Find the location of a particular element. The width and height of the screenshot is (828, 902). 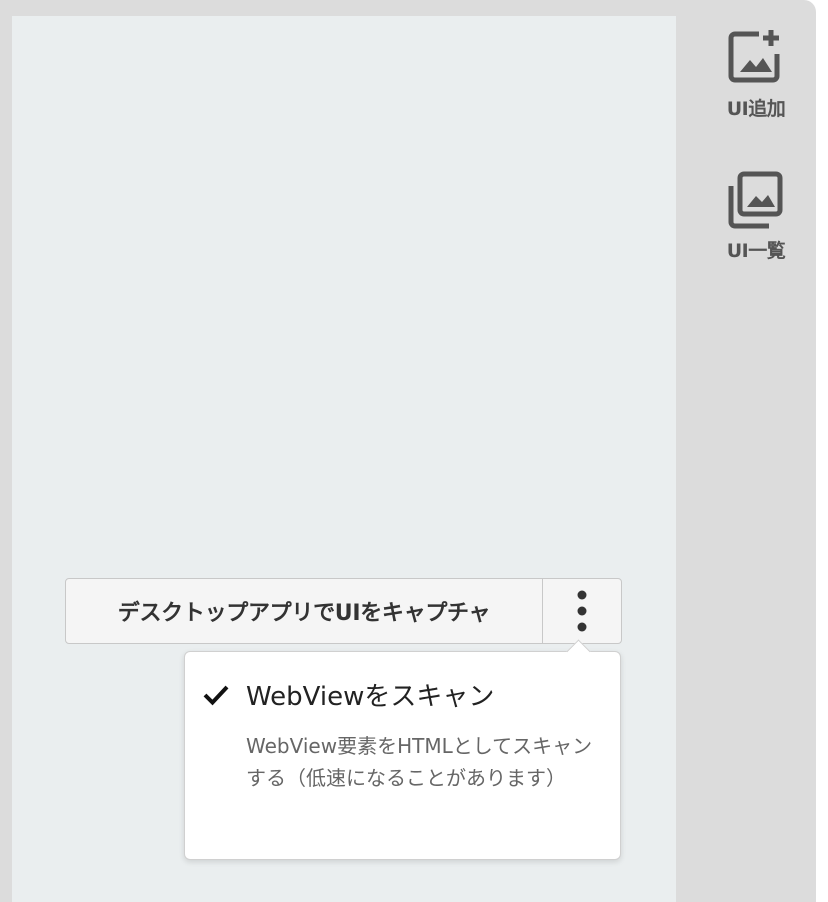

sidebar-item-ui-list: UI一覧 is located at coordinates (756, 216).